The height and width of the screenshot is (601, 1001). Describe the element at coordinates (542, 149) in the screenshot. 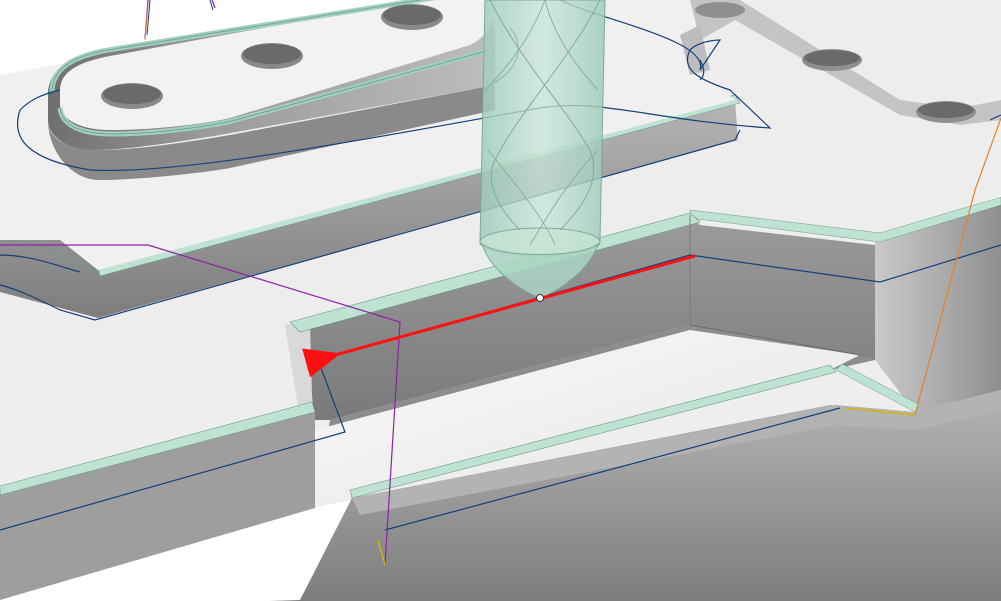

I see `ball-end-mill-tool` at that location.